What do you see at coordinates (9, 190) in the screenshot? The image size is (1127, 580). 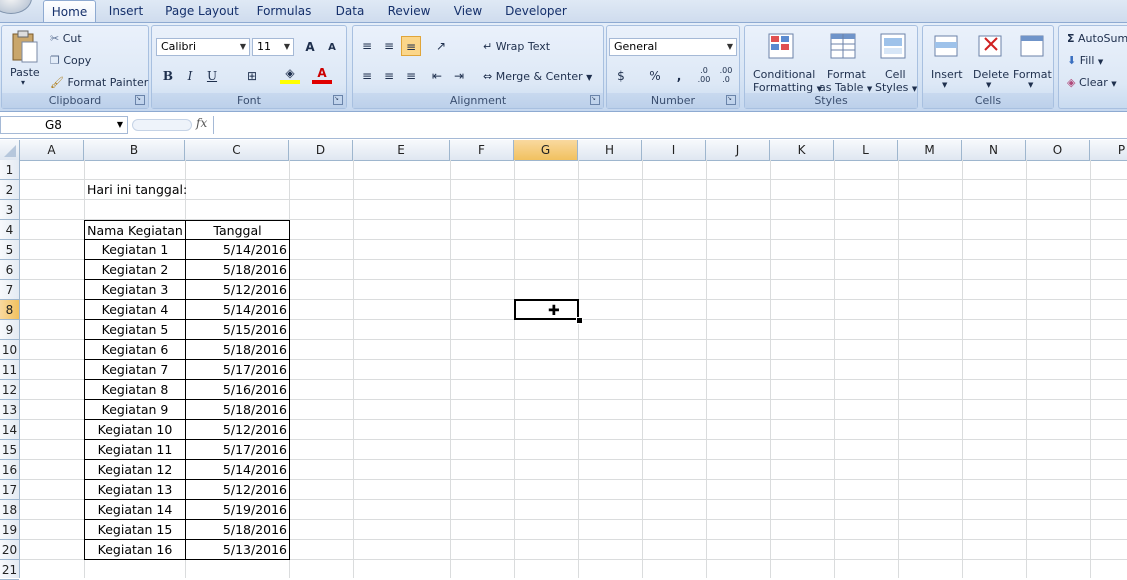 I see `row-header-2: 2` at bounding box center [9, 190].